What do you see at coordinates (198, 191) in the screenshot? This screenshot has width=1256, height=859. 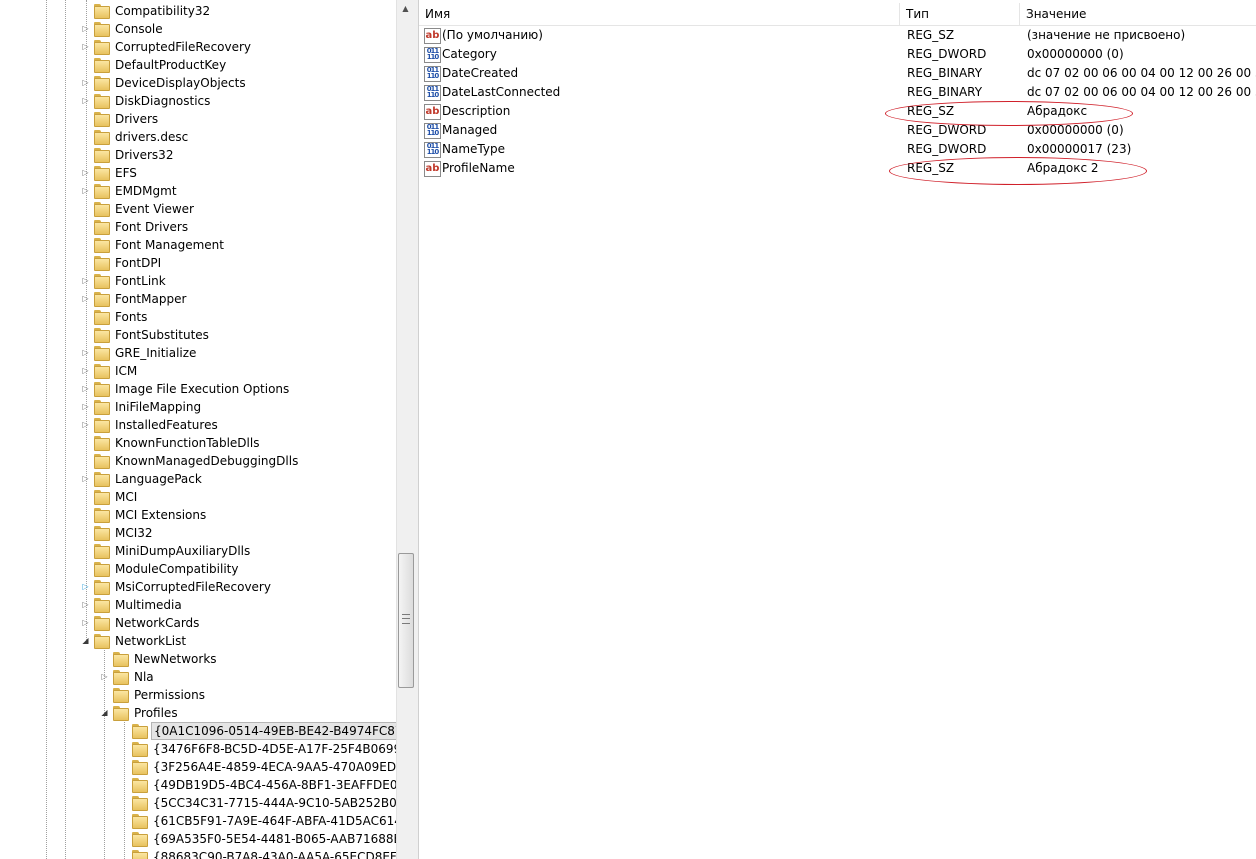 I see `tree-item: ▷ EMDMgmt` at bounding box center [198, 191].